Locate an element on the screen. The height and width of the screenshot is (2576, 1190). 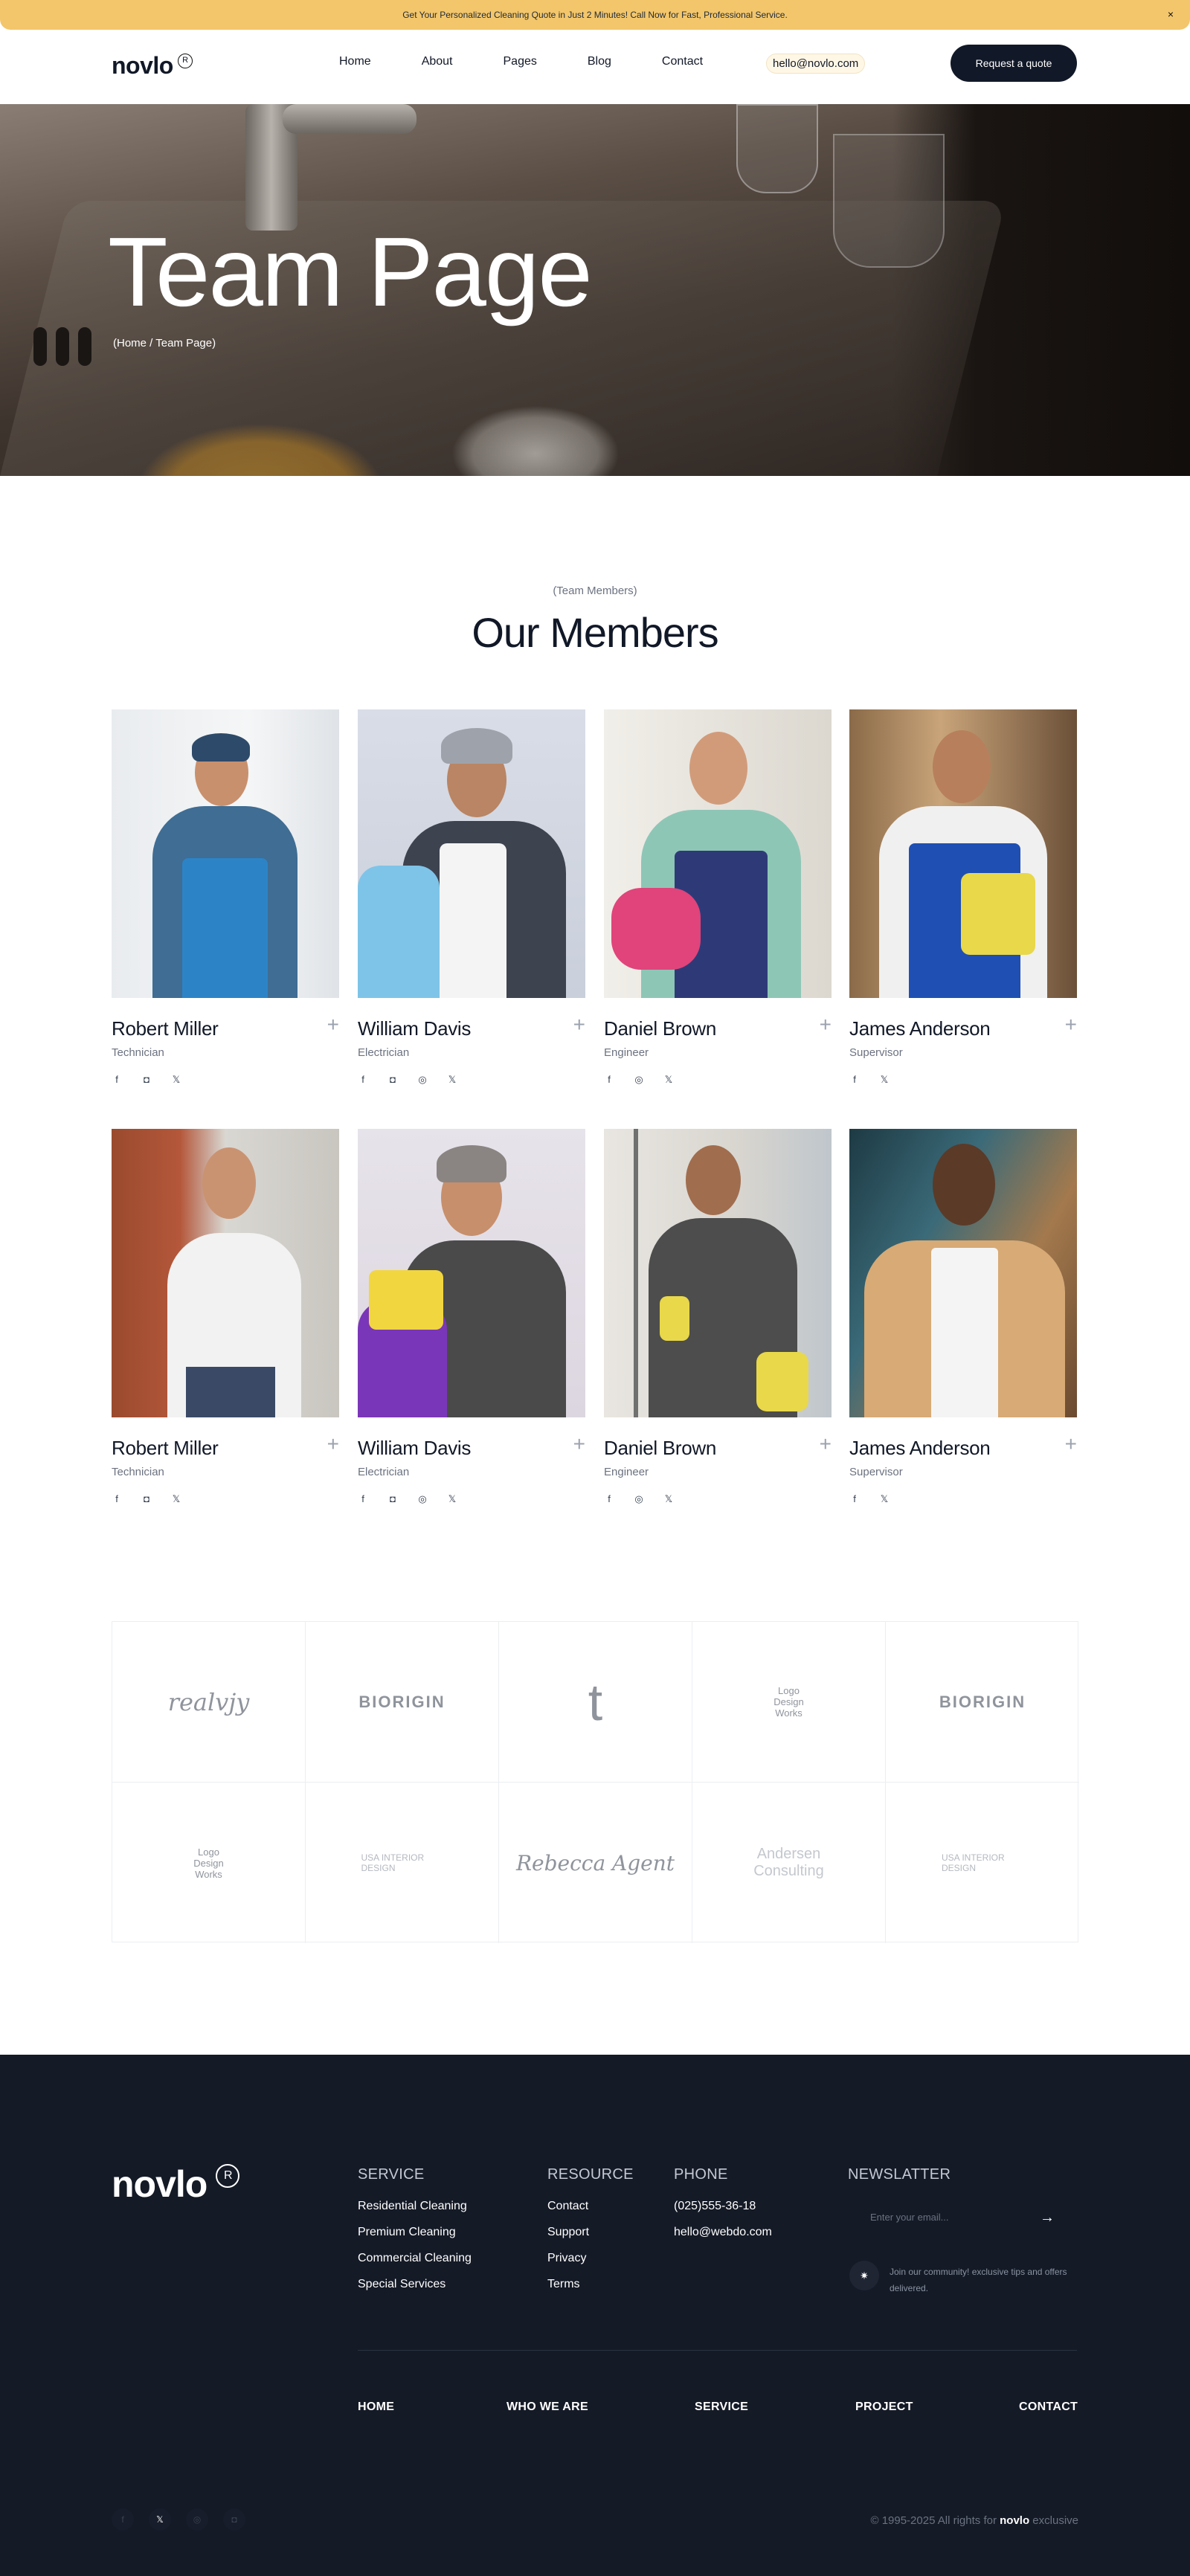
section-eyebrow: (Team Members) is located at coordinates (595, 591).